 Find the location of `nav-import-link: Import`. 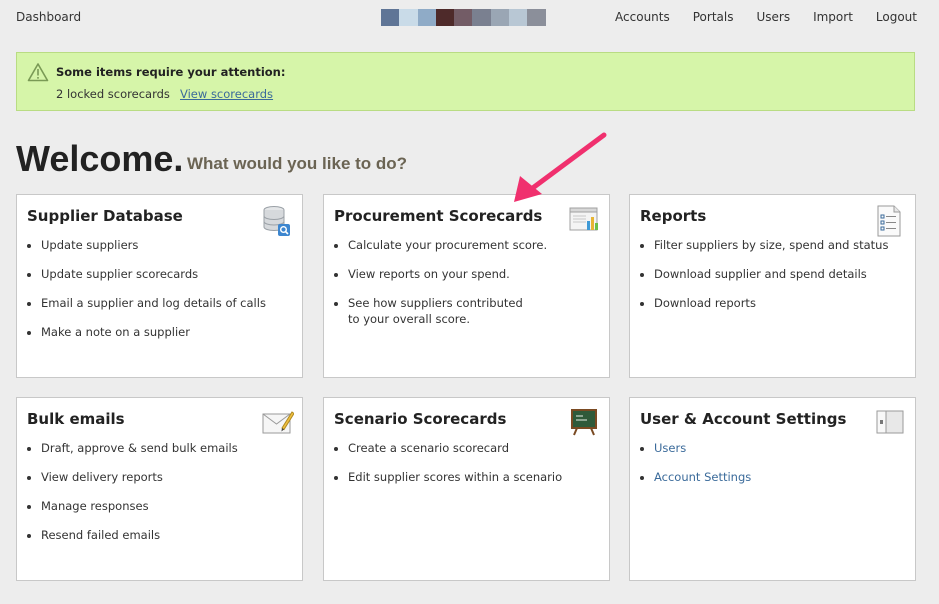

nav-import-link: Import is located at coordinates (833, 17).